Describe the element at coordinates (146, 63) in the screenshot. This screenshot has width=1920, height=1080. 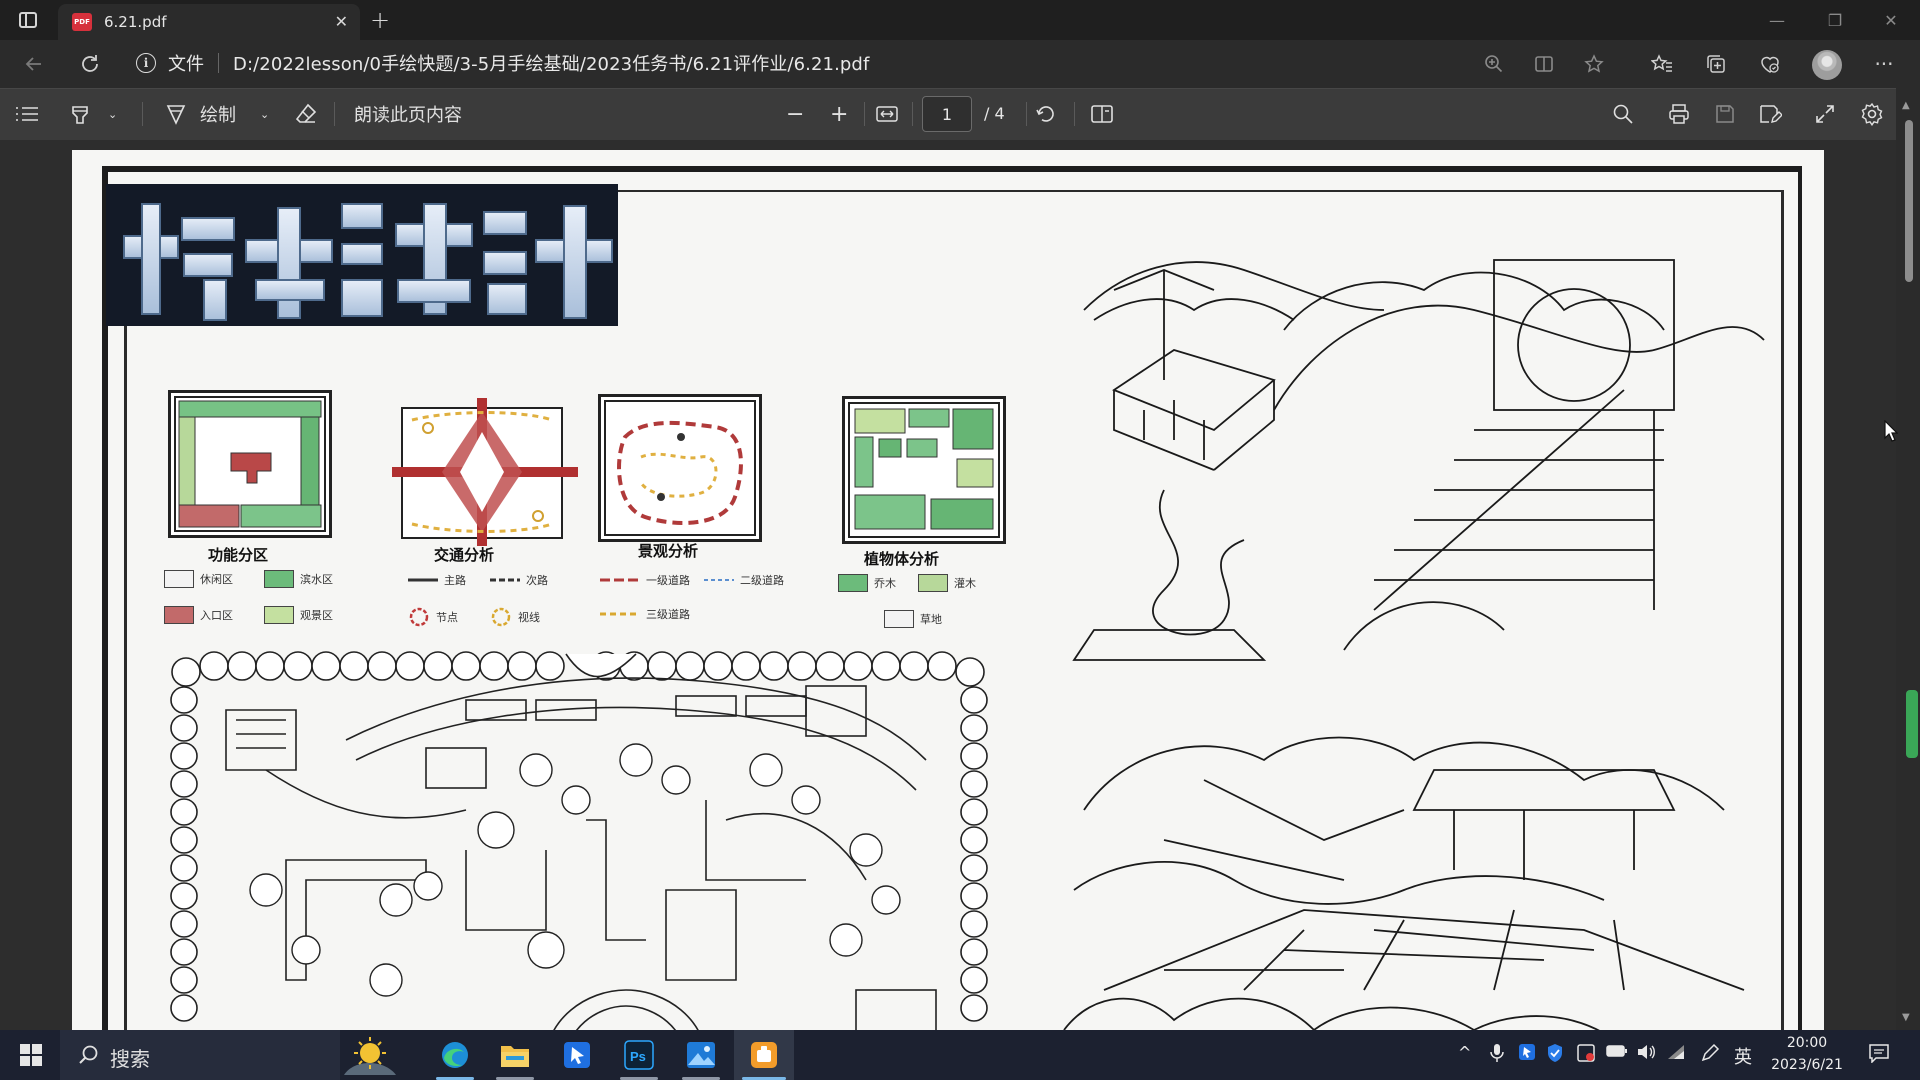
I see `info-icon: i` at that location.